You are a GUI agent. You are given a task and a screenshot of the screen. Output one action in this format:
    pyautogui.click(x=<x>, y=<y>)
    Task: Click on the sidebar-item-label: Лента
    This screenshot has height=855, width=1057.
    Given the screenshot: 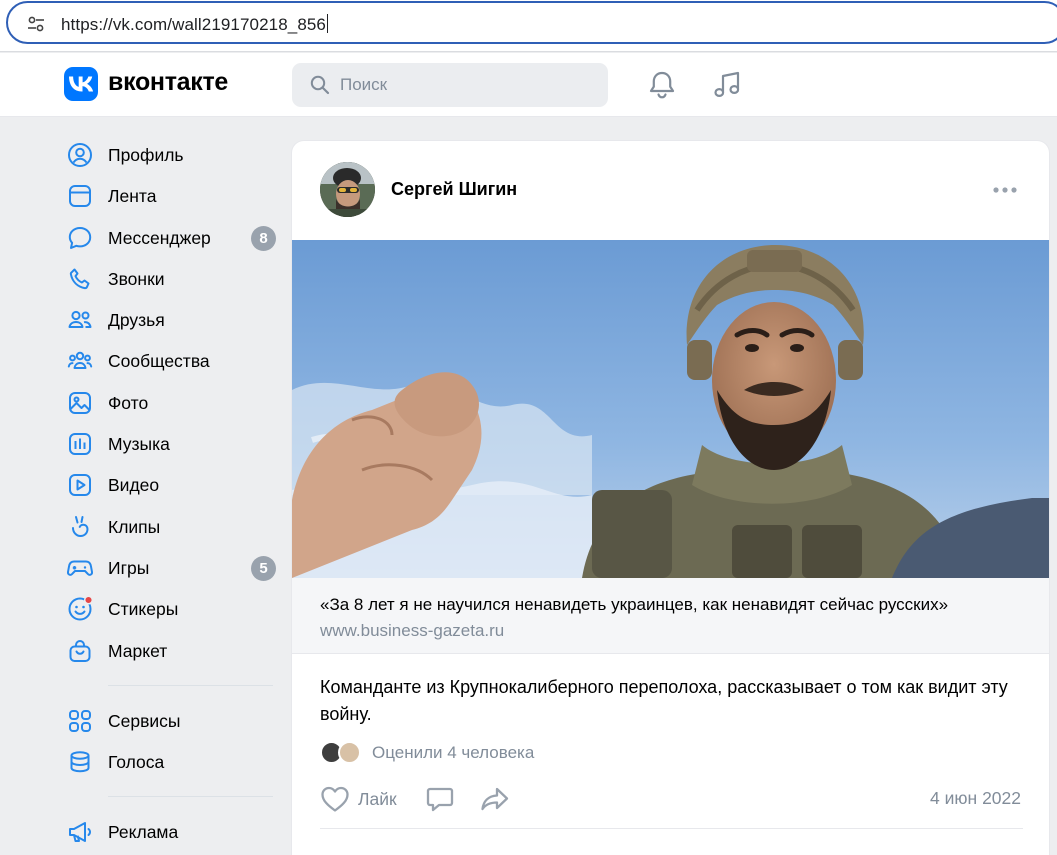 What is the action you would take?
    pyautogui.click(x=132, y=196)
    